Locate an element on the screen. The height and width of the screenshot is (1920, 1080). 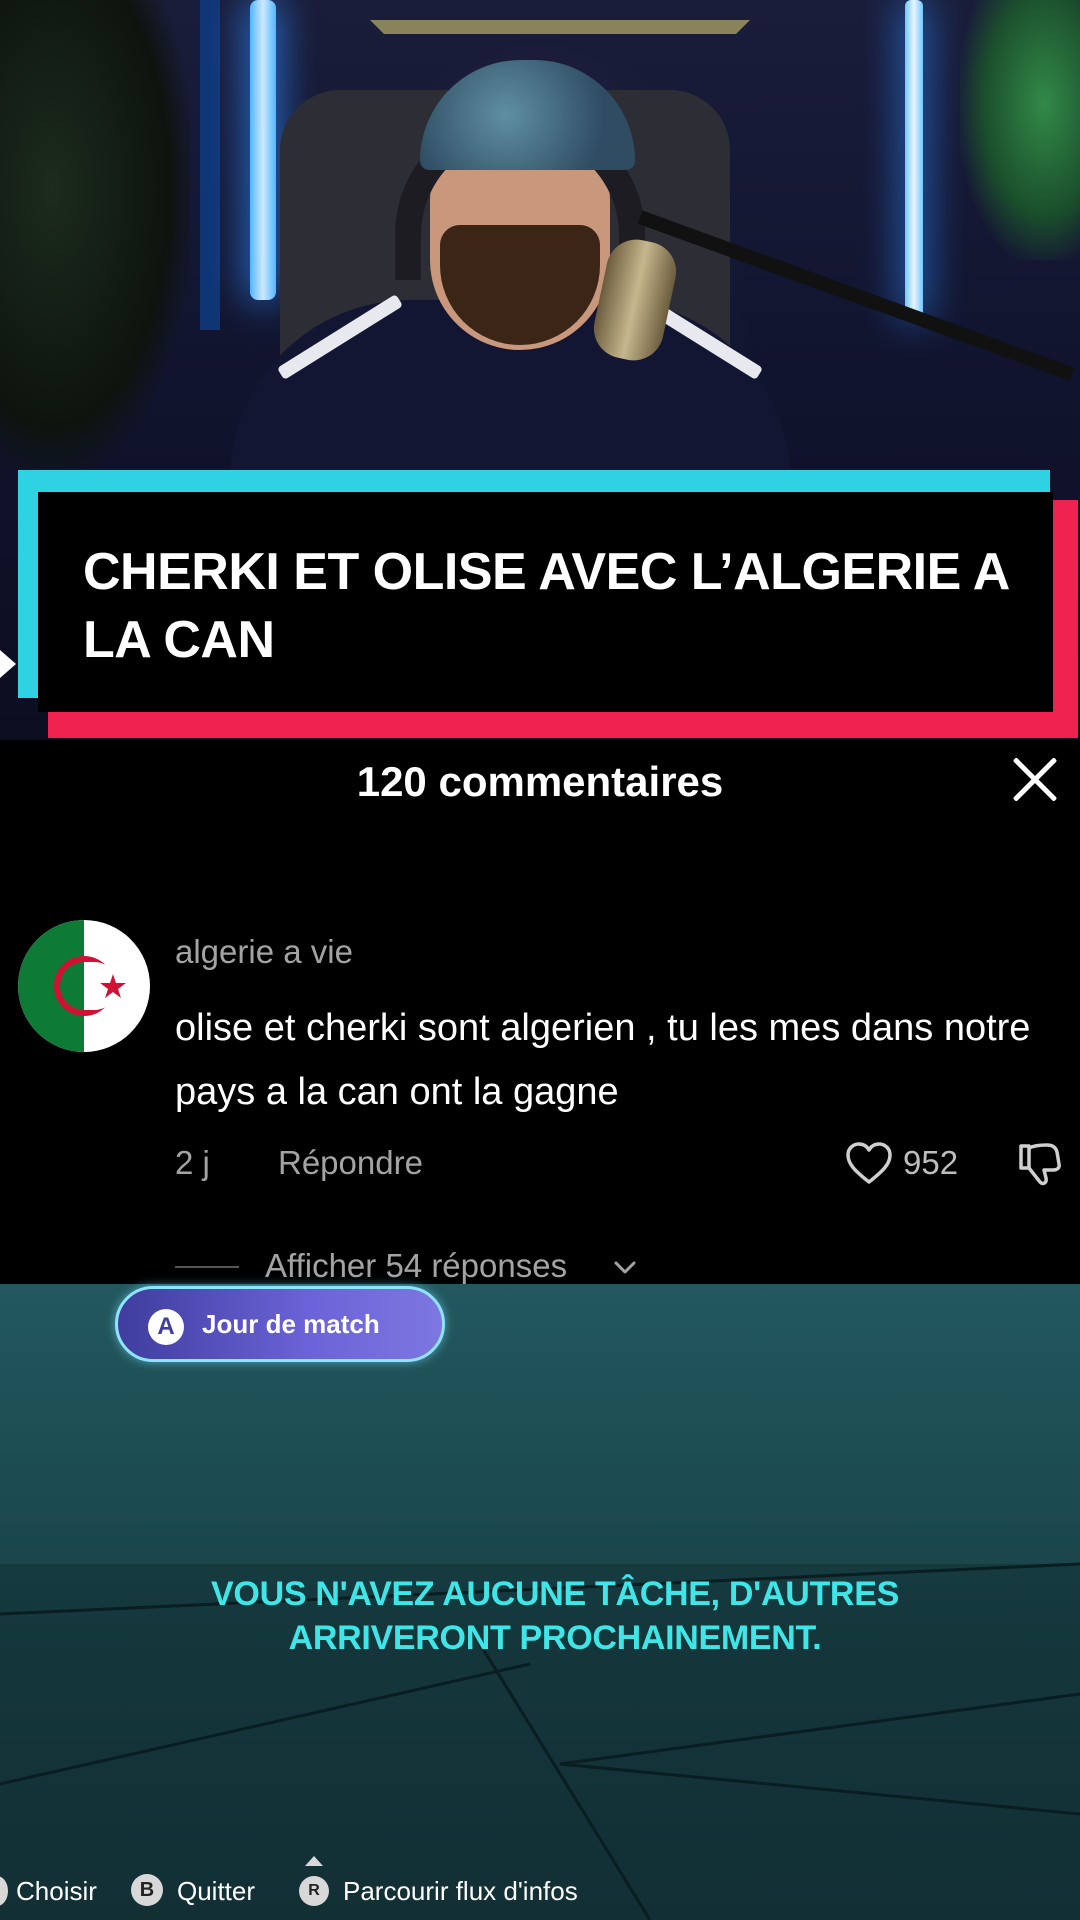
quit-hint: Quitter is located at coordinates (216, 1891).